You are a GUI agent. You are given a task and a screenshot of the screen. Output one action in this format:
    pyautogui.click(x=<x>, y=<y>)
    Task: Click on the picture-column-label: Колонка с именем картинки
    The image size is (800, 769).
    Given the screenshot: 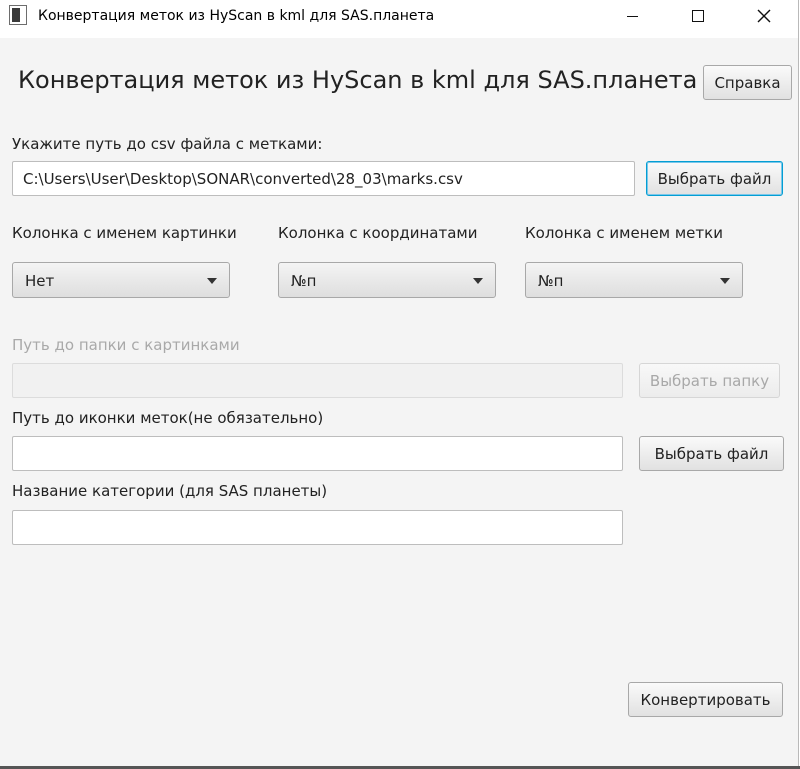 What is the action you would take?
    pyautogui.click(x=124, y=233)
    